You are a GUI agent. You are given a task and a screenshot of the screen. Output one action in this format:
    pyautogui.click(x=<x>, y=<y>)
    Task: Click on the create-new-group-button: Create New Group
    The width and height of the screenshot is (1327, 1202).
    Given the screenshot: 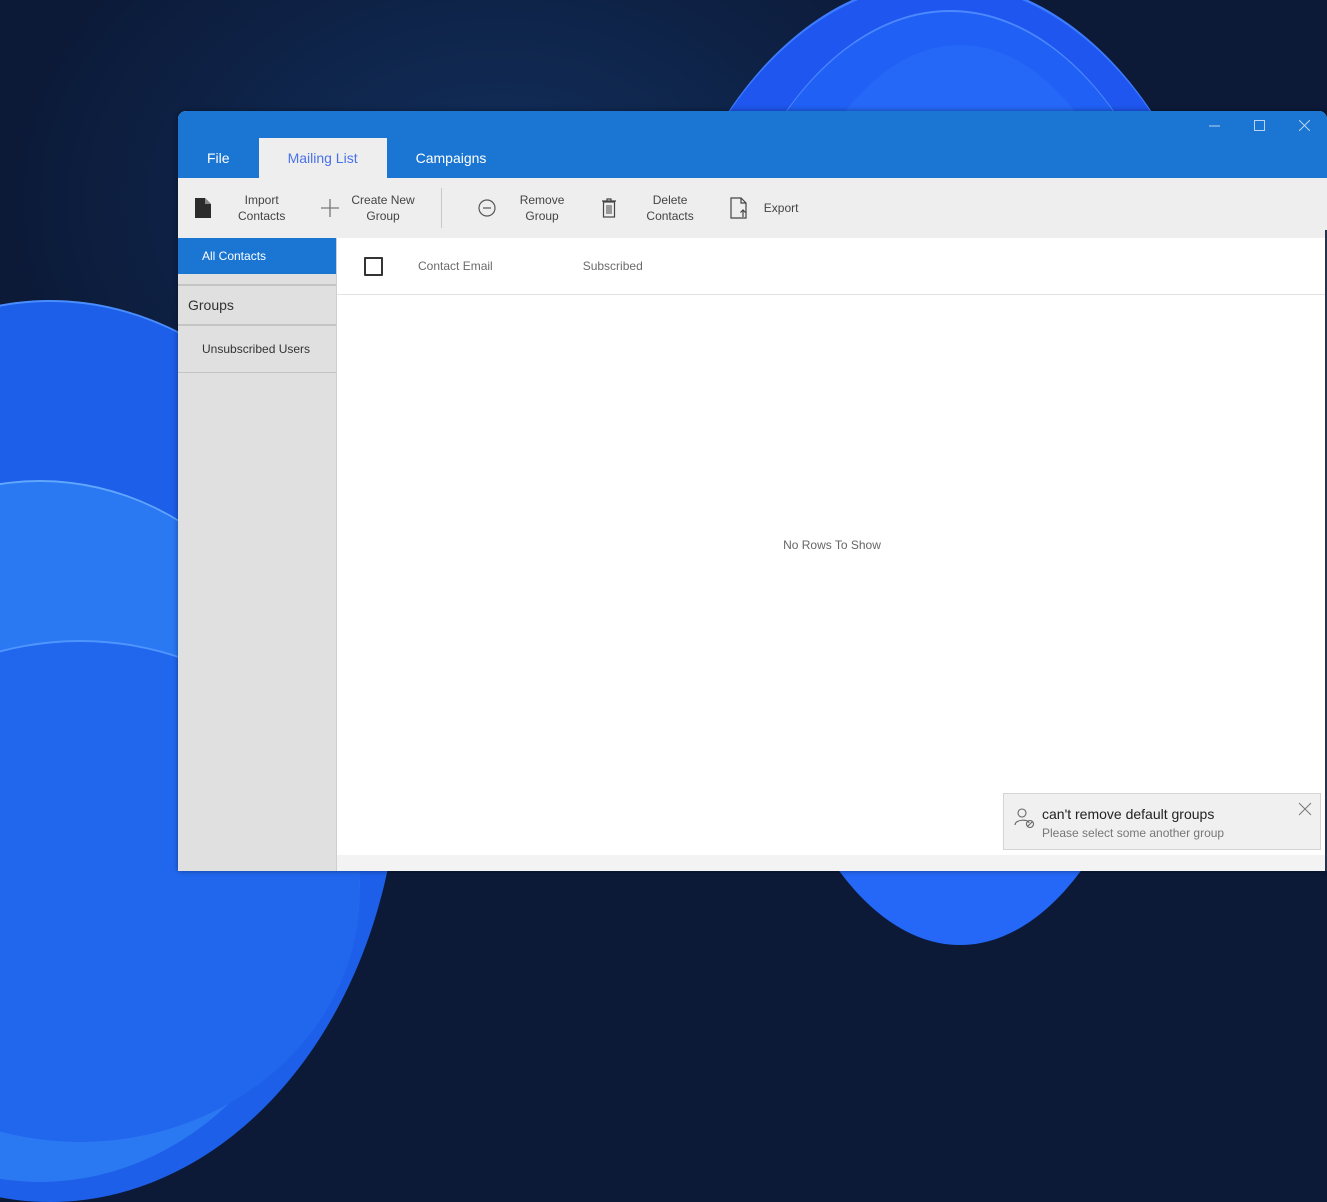 What is the action you would take?
    pyautogui.click(x=365, y=208)
    